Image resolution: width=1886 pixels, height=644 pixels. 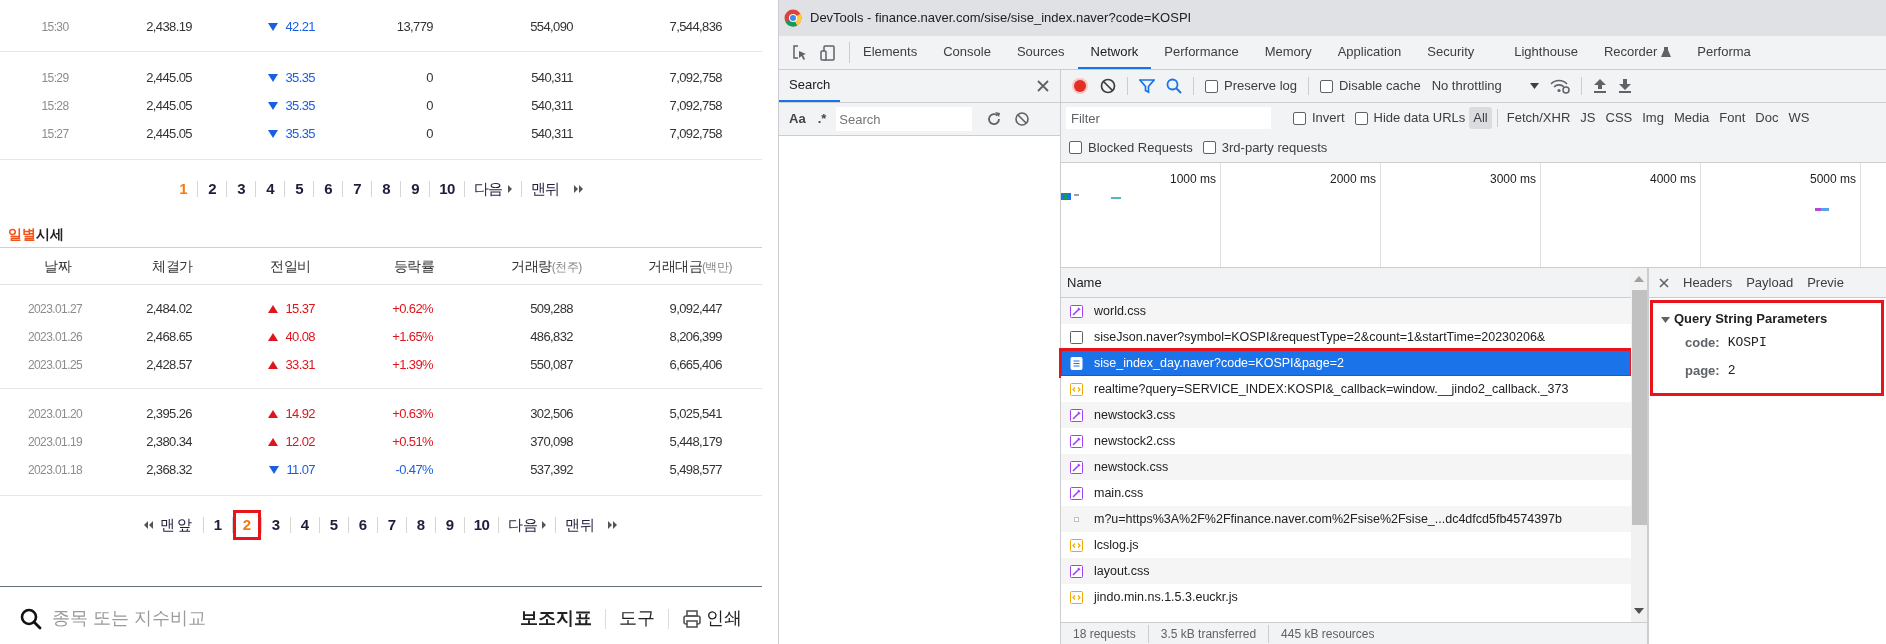 I want to click on type-filter: JS, so click(x=1588, y=118).